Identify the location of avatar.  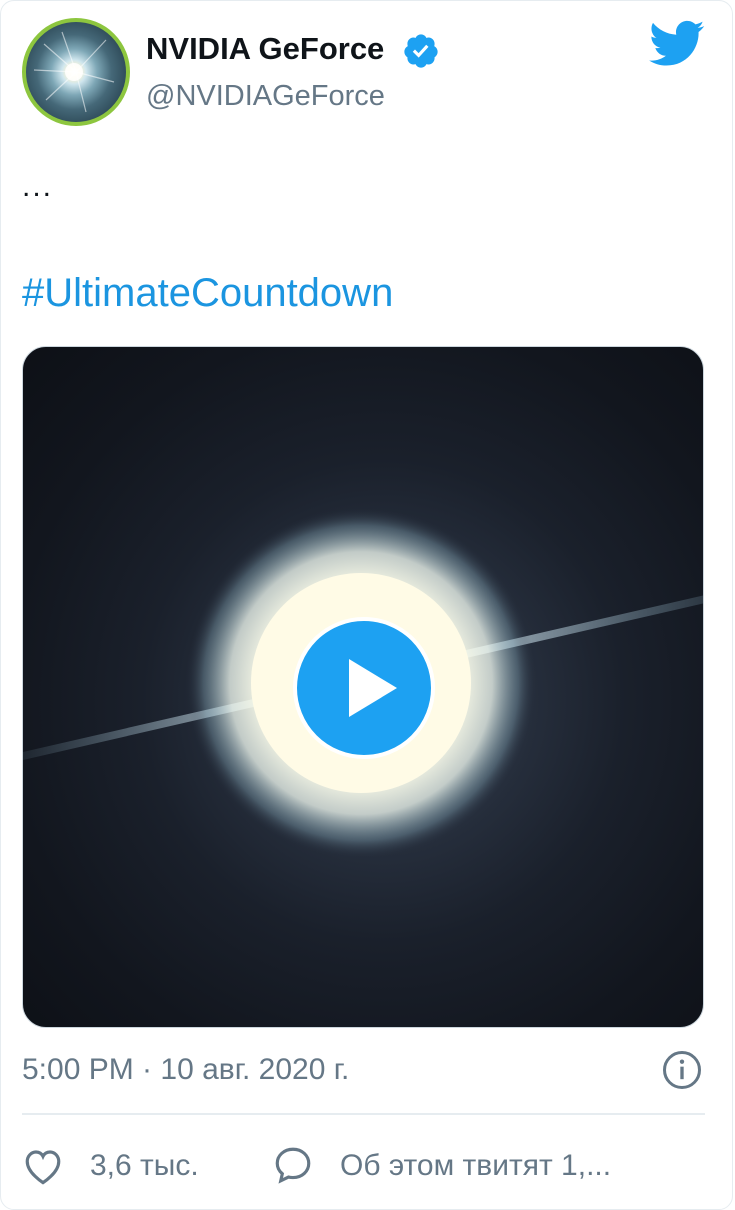
(76, 72).